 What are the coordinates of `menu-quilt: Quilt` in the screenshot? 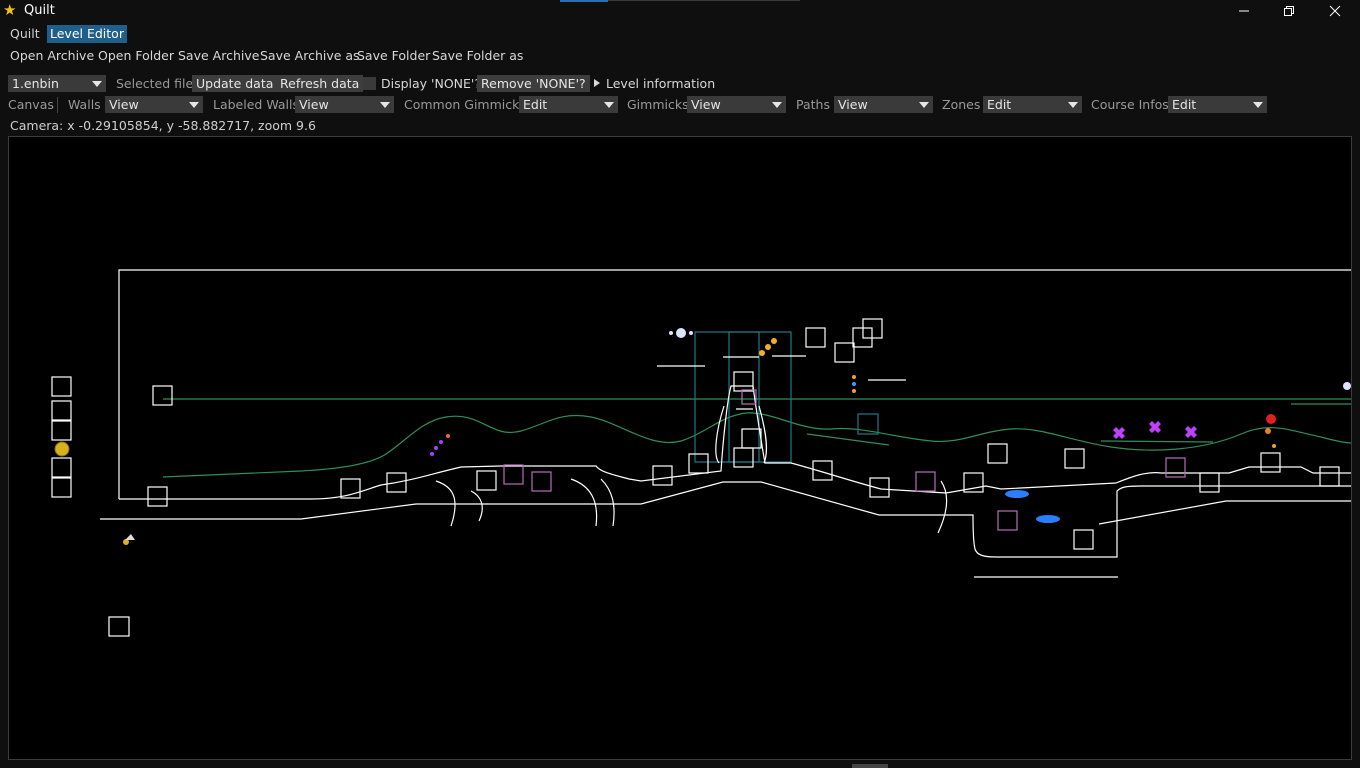 It's located at (25, 34).